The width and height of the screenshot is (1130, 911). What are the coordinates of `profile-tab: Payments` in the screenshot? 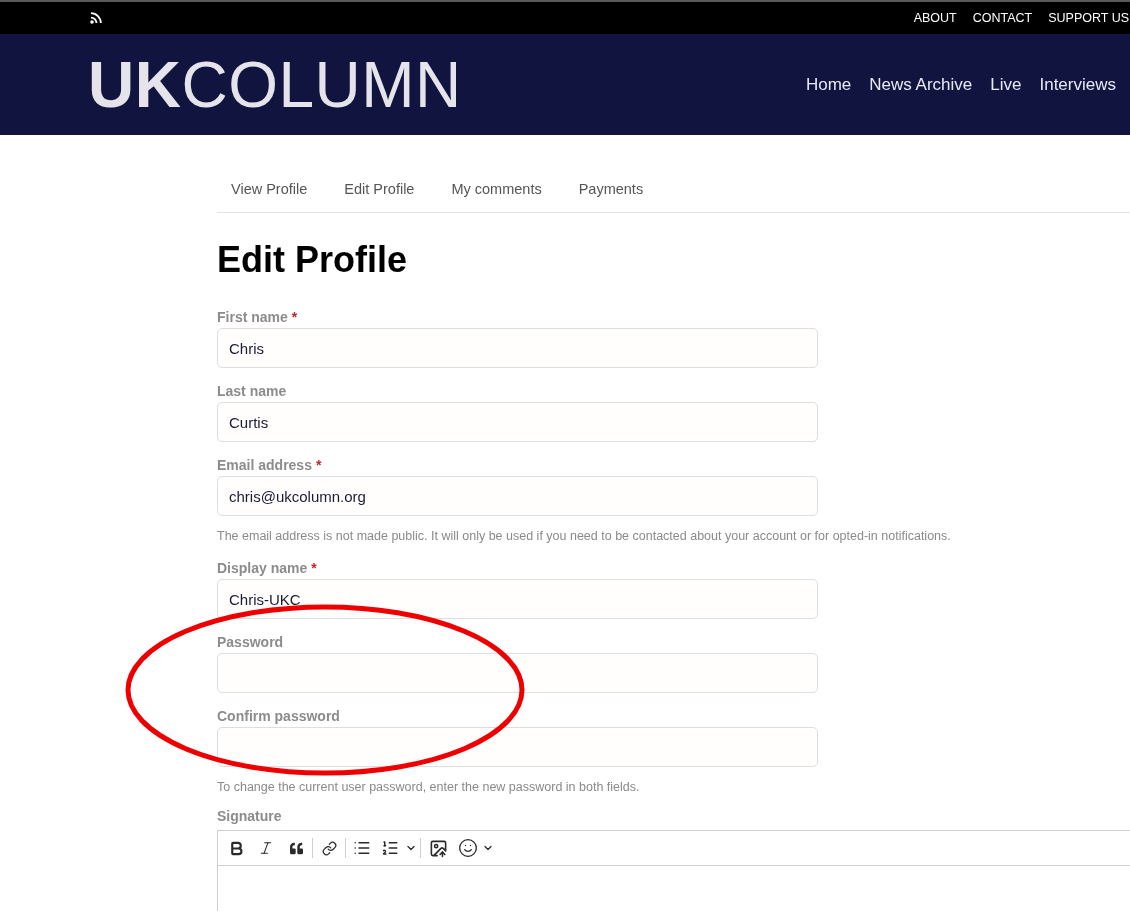 It's located at (611, 188).